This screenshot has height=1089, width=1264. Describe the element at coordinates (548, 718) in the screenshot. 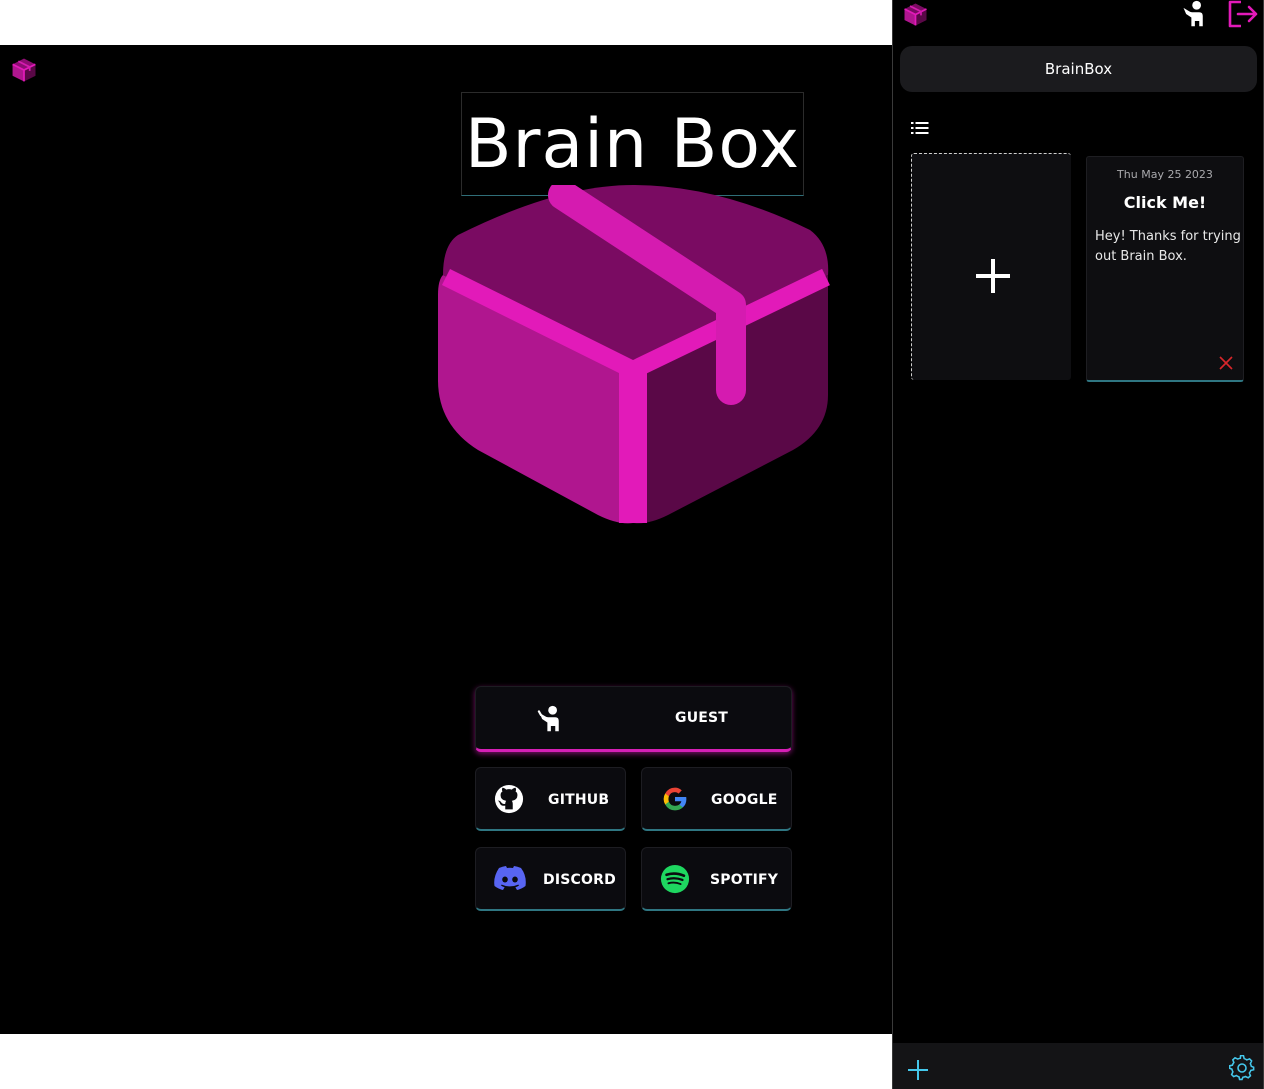

I see `guest-user-icon` at that location.